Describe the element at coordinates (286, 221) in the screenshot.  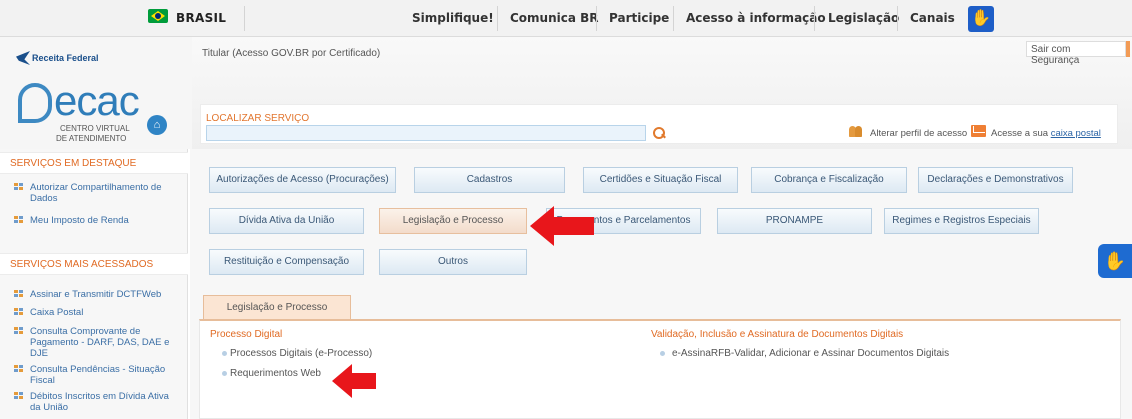
I see `category-divida-ativa: Dívida Ativa da União` at that location.